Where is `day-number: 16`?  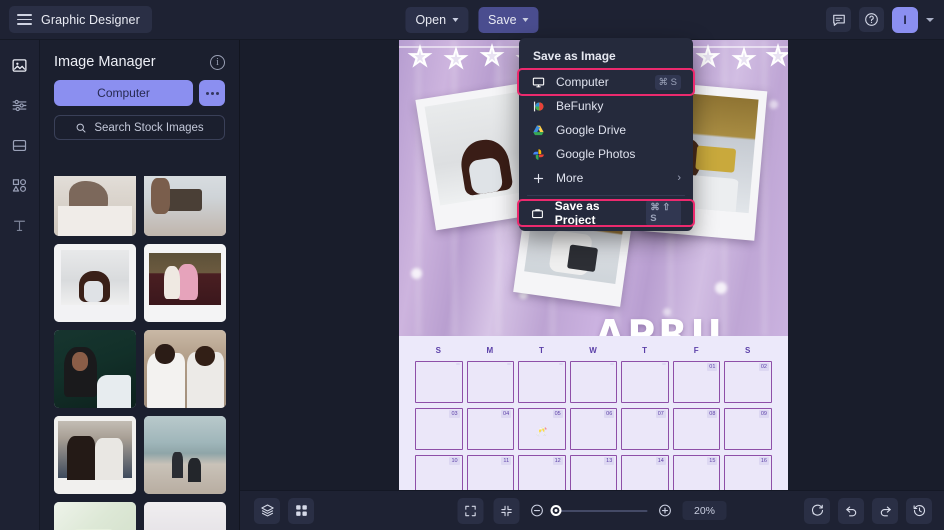 day-number: 16 is located at coordinates (763, 461).